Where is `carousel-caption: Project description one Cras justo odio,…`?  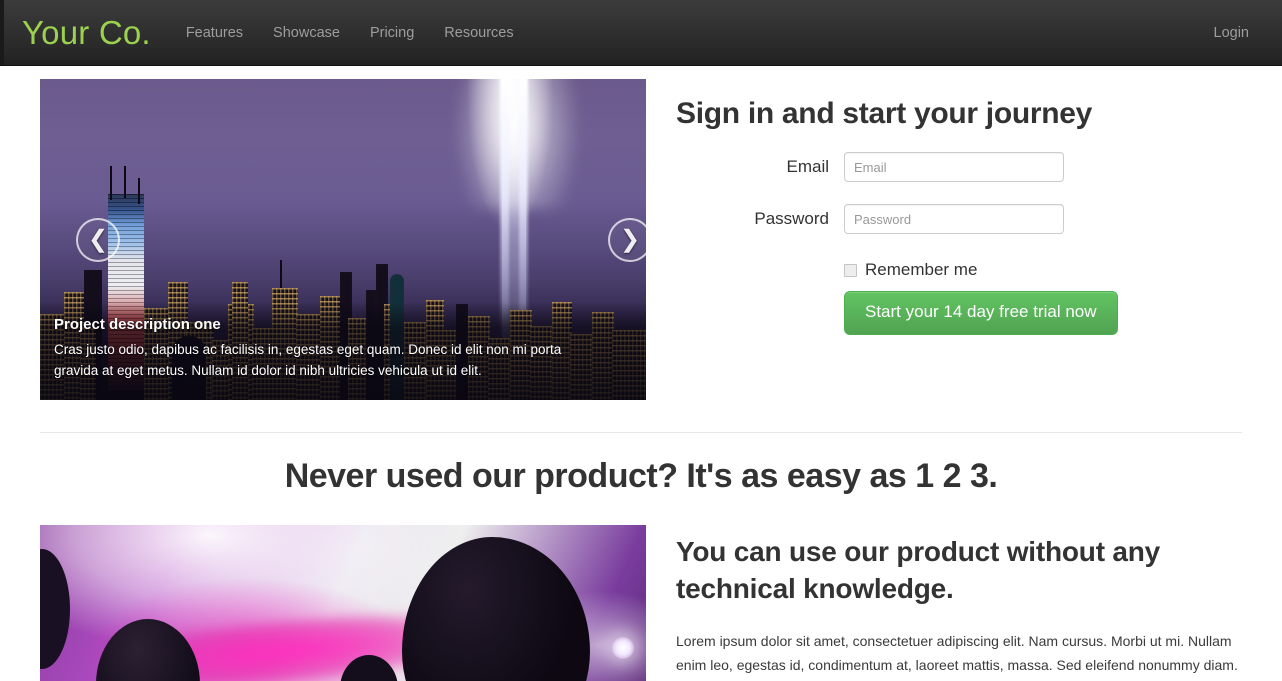 carousel-caption: Project description one Cras justo odio,… is located at coordinates (343, 351).